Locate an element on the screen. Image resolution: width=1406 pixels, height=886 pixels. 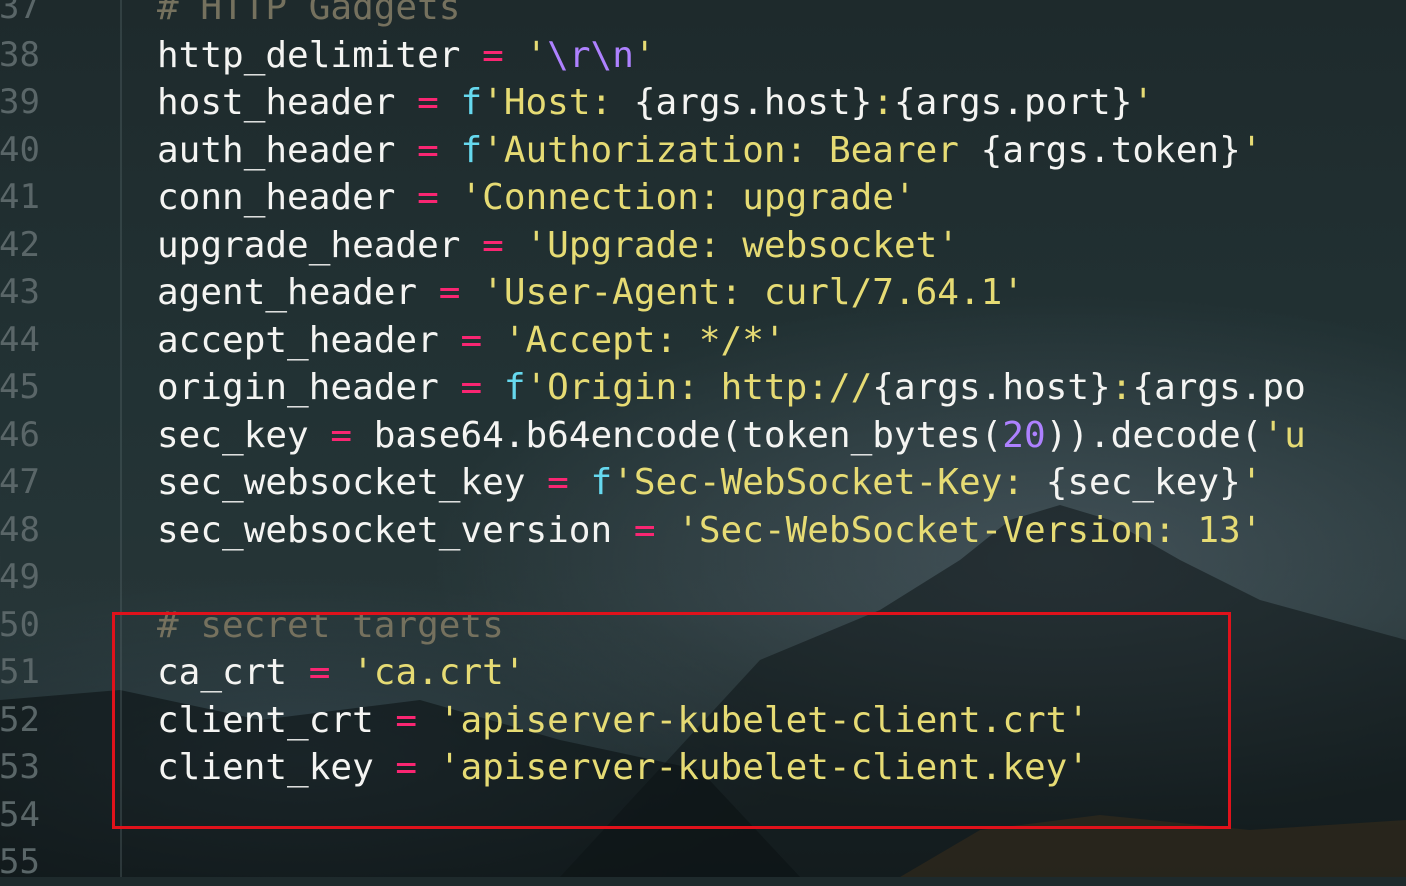
line-number: 37 is located at coordinates (20, 13).